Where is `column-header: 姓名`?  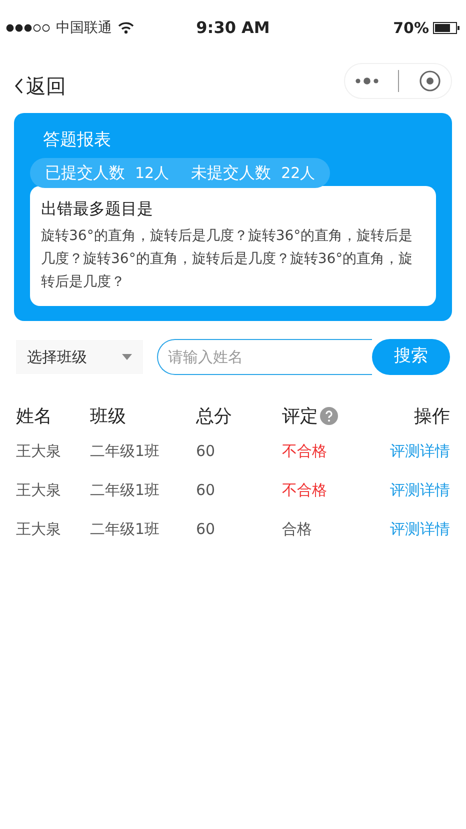
column-header: 姓名 is located at coordinates (34, 416).